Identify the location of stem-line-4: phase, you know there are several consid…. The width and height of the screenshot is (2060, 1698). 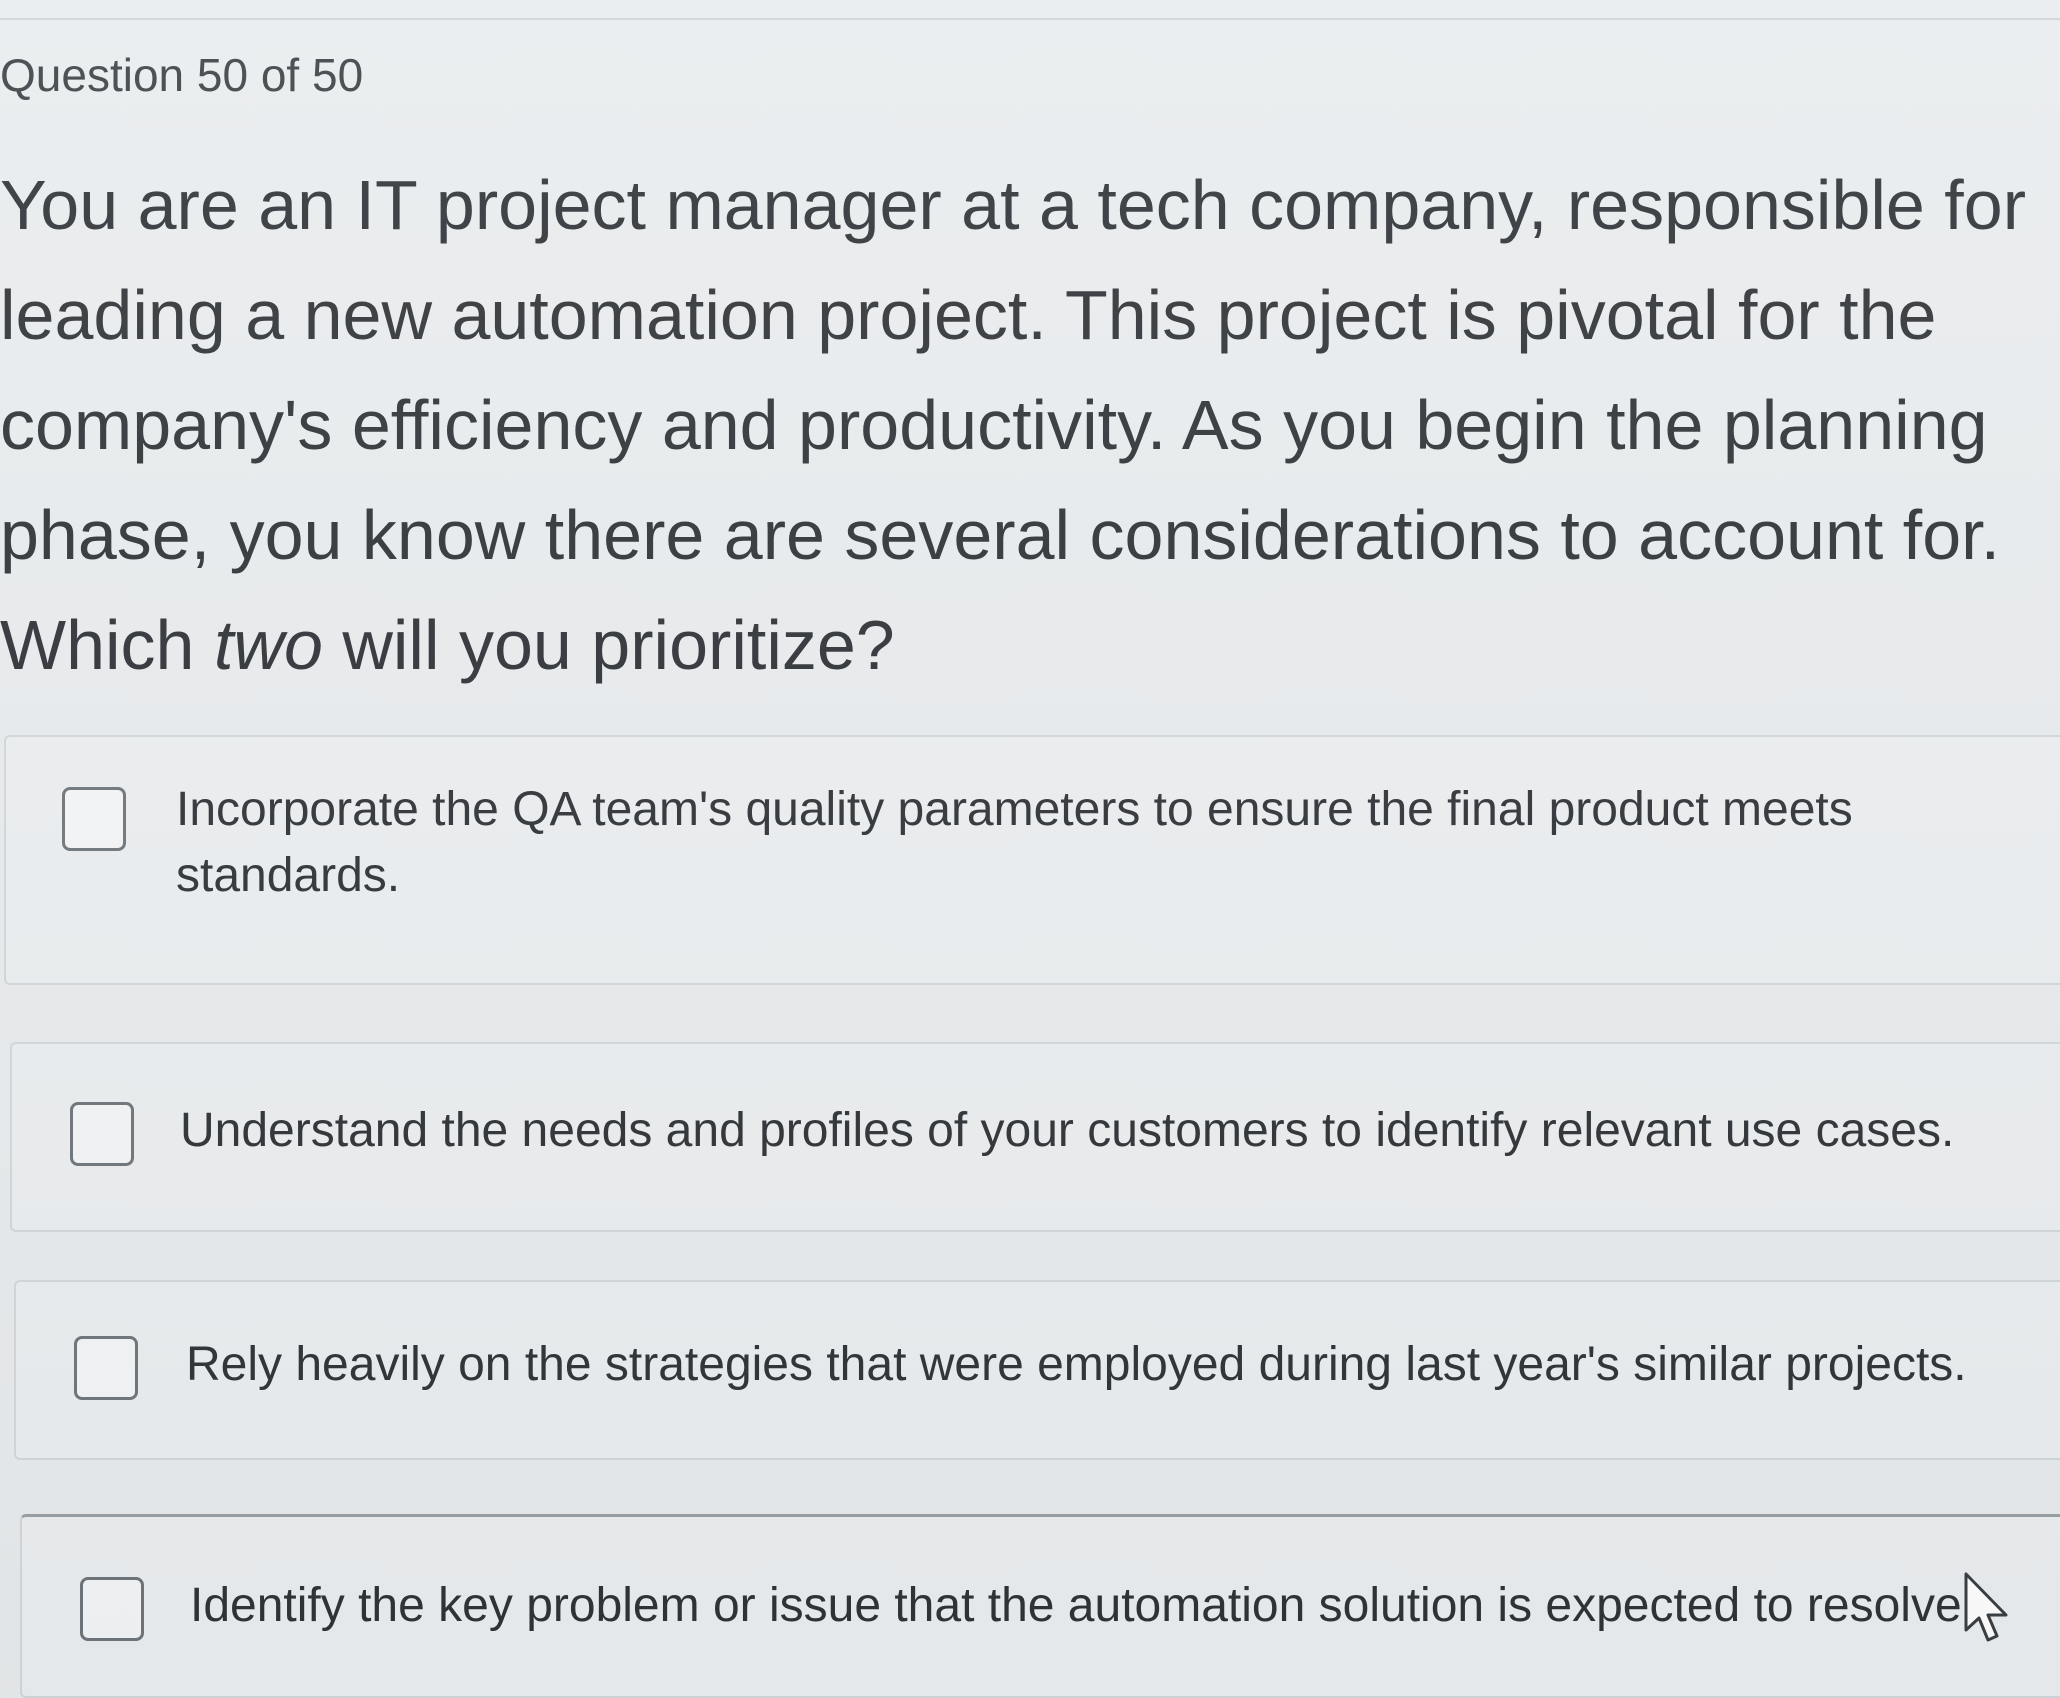
(1000, 535).